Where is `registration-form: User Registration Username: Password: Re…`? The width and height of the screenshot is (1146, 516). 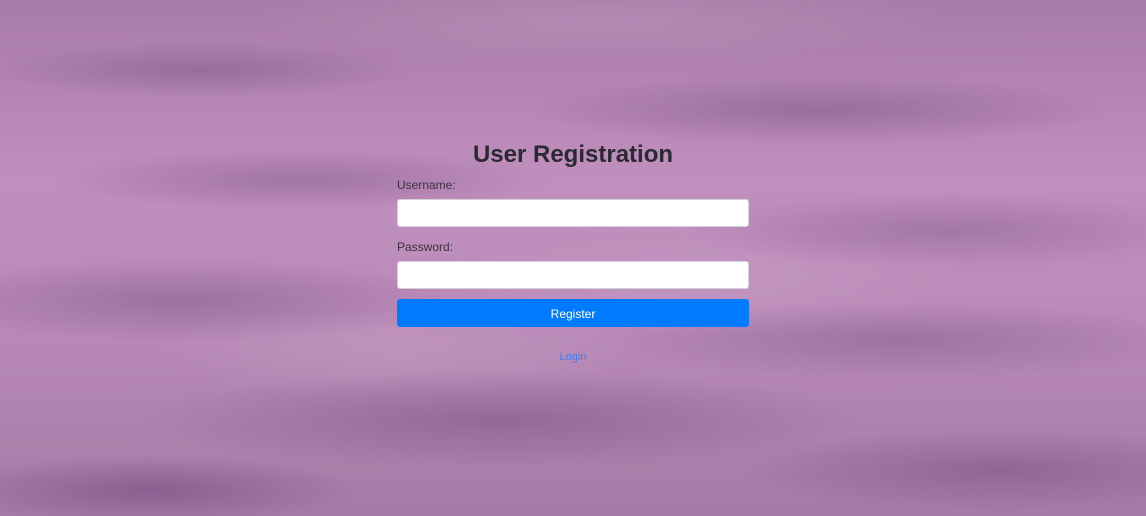
registration-form: User Registration Username: Password: Re… is located at coordinates (573, 252).